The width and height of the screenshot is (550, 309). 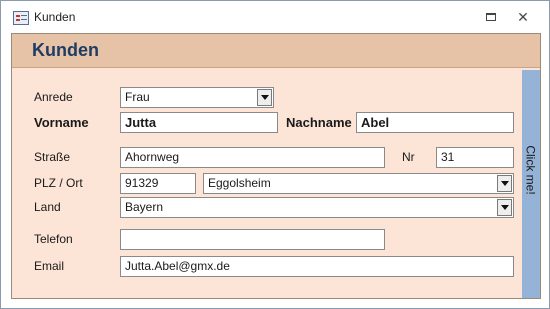 I want to click on telefon-label: Telefon, so click(x=53, y=239).